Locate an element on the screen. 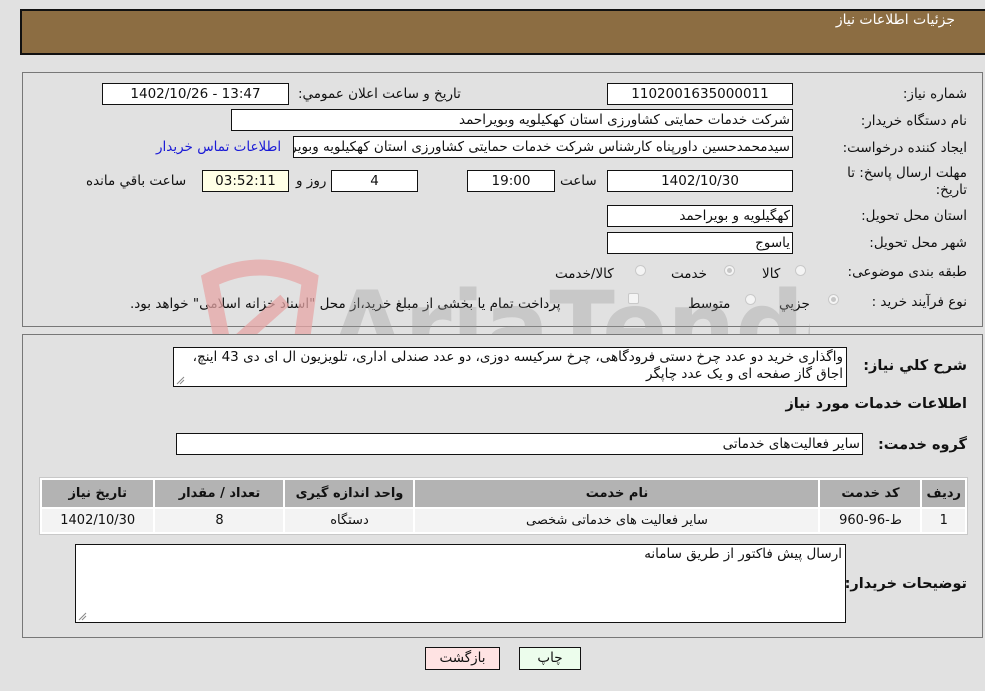 The height and width of the screenshot is (691, 985). col-header-service-name: نام خدمت is located at coordinates (617, 493).